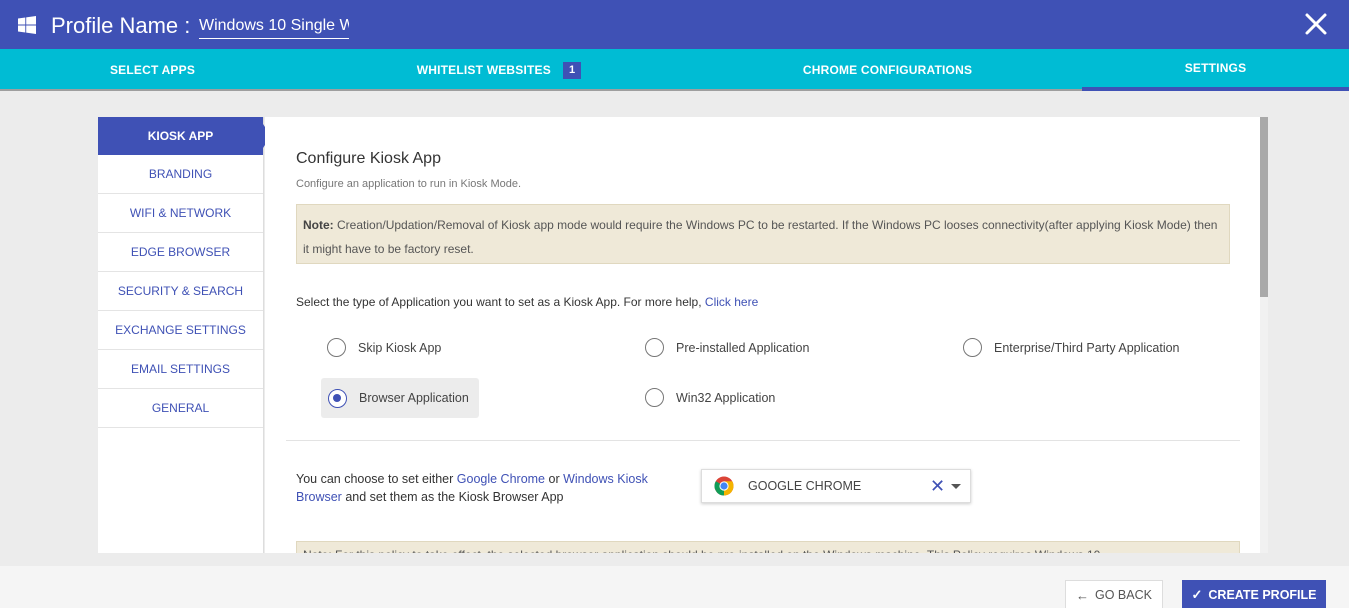 This screenshot has width=1349, height=608. I want to click on sidebar-item-label: SECURITY & SEARCH, so click(180, 291).